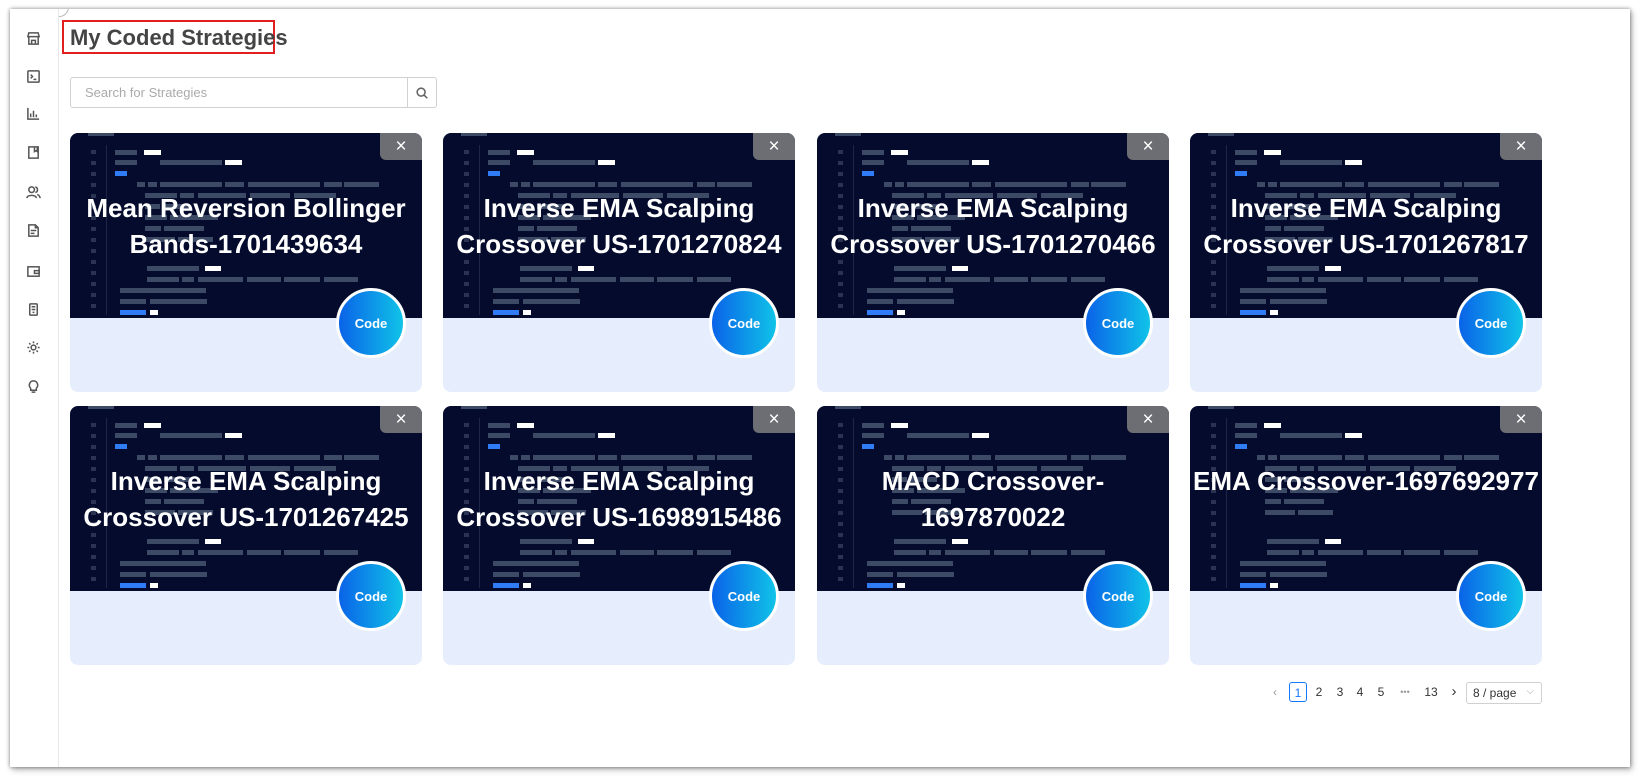 This screenshot has width=1644, height=779. I want to click on search-button, so click(421, 92).